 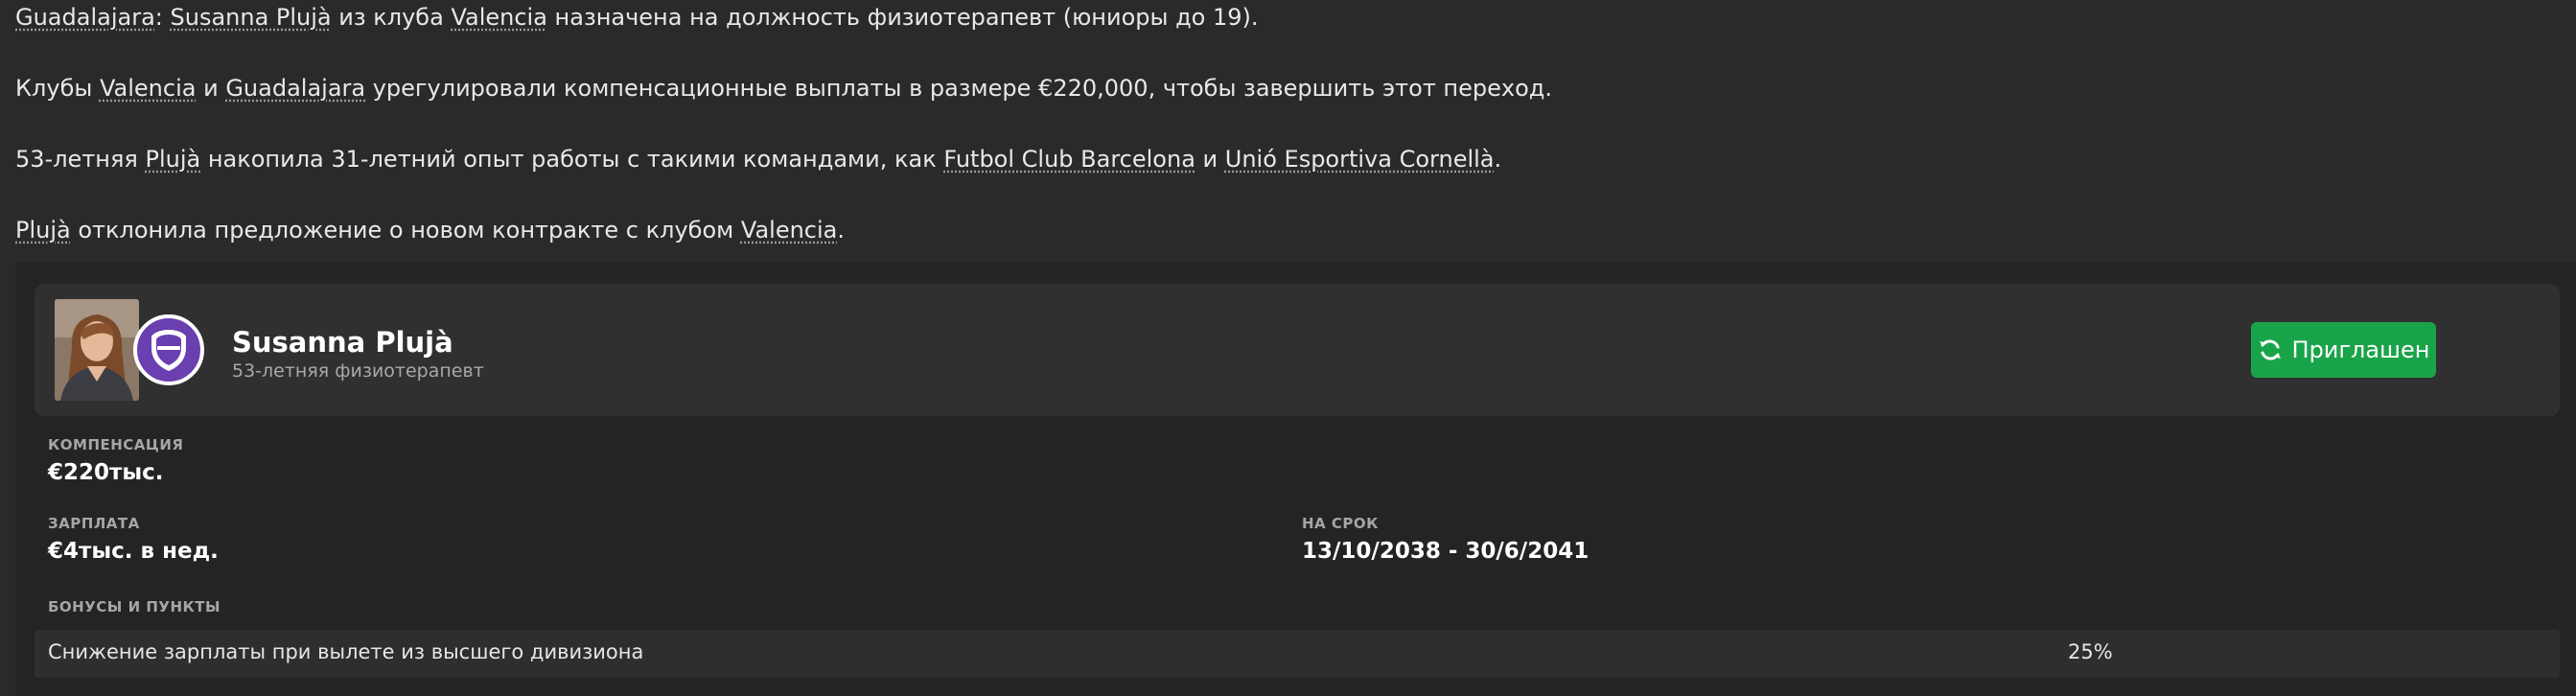 What do you see at coordinates (392, 17) in the screenshot?
I see `text: из клуба` at bounding box center [392, 17].